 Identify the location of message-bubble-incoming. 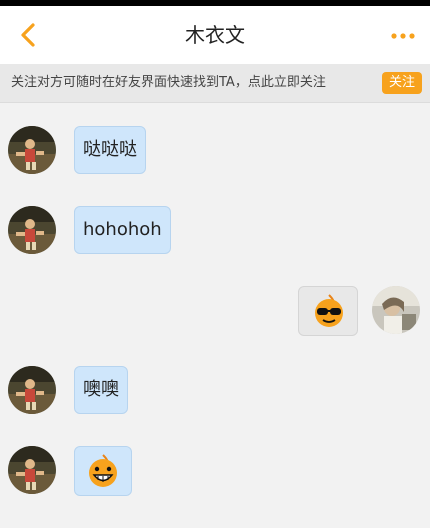
(103, 471).